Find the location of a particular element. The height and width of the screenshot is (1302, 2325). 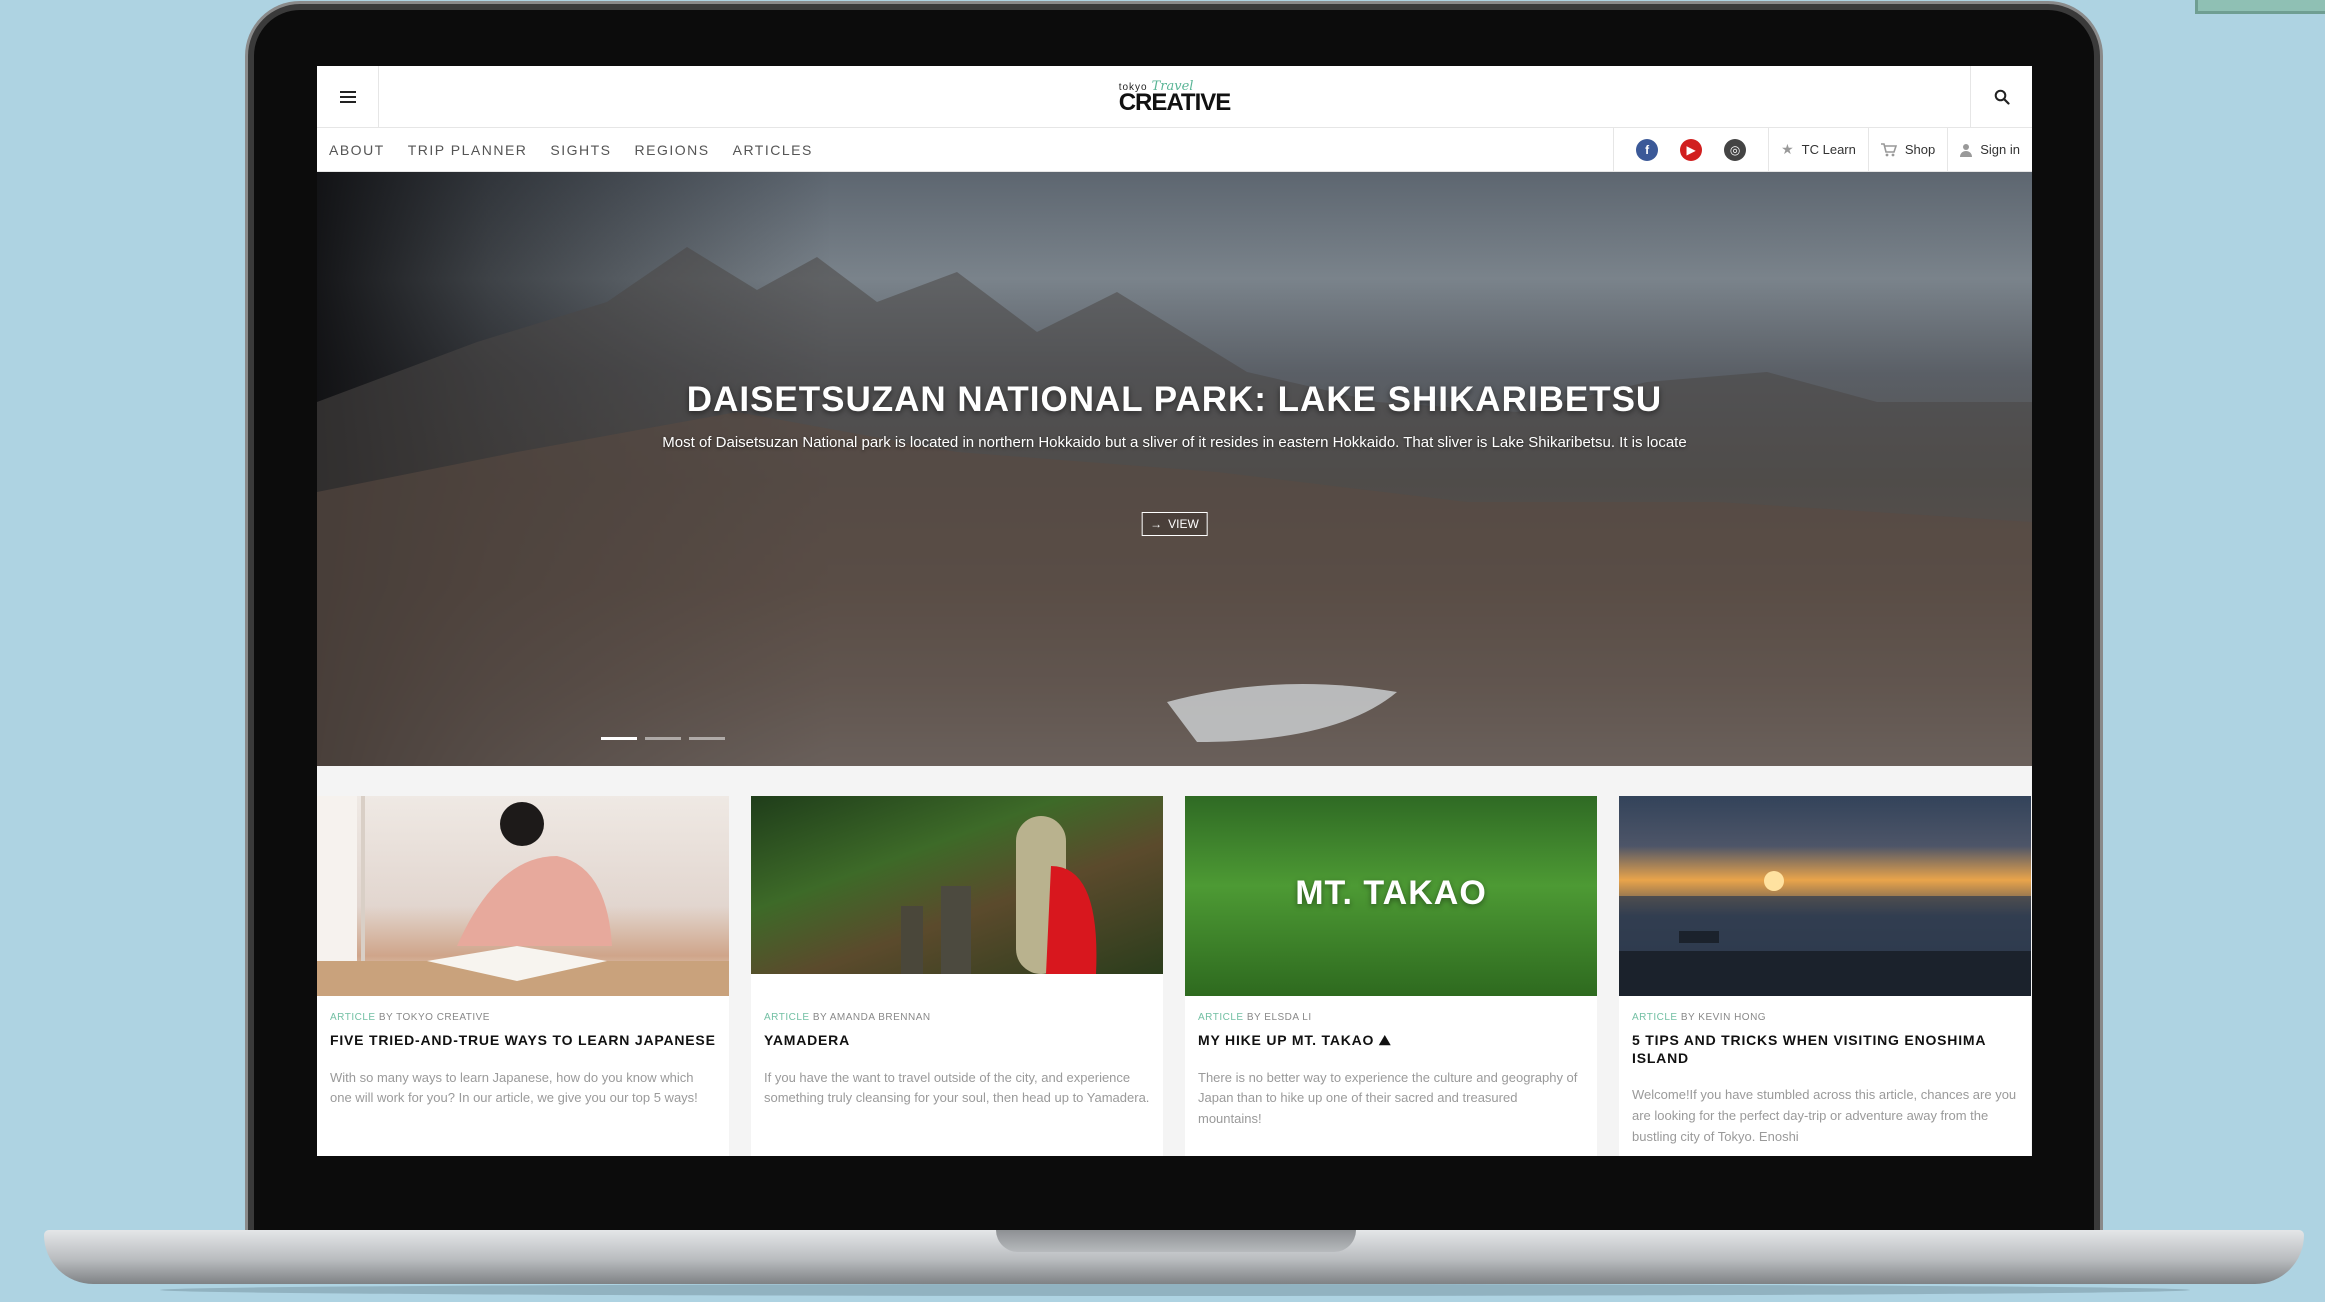

sign-in-link: Sign in is located at coordinates (1989, 149).